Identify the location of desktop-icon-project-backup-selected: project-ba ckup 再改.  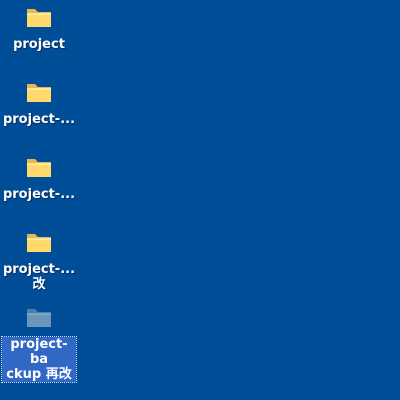
(39, 343).